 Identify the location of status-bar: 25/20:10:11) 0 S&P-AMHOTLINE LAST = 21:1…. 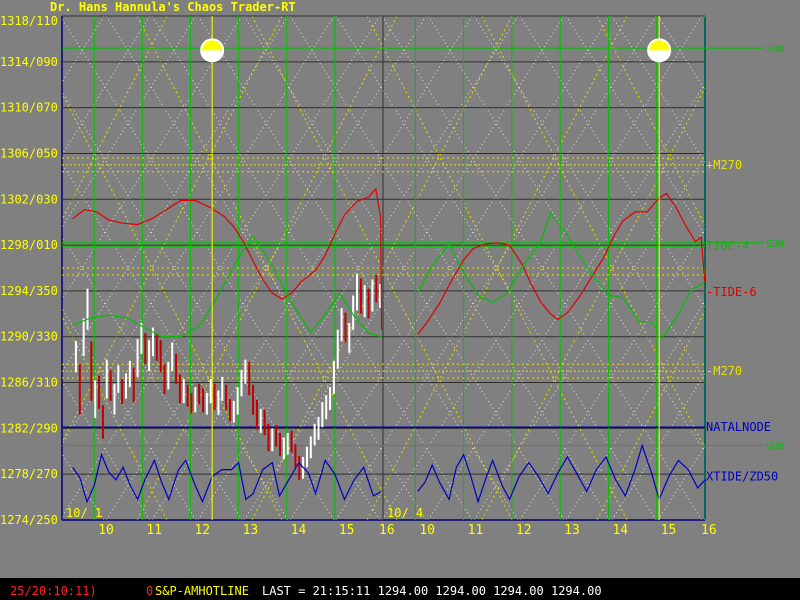
(400, 589).